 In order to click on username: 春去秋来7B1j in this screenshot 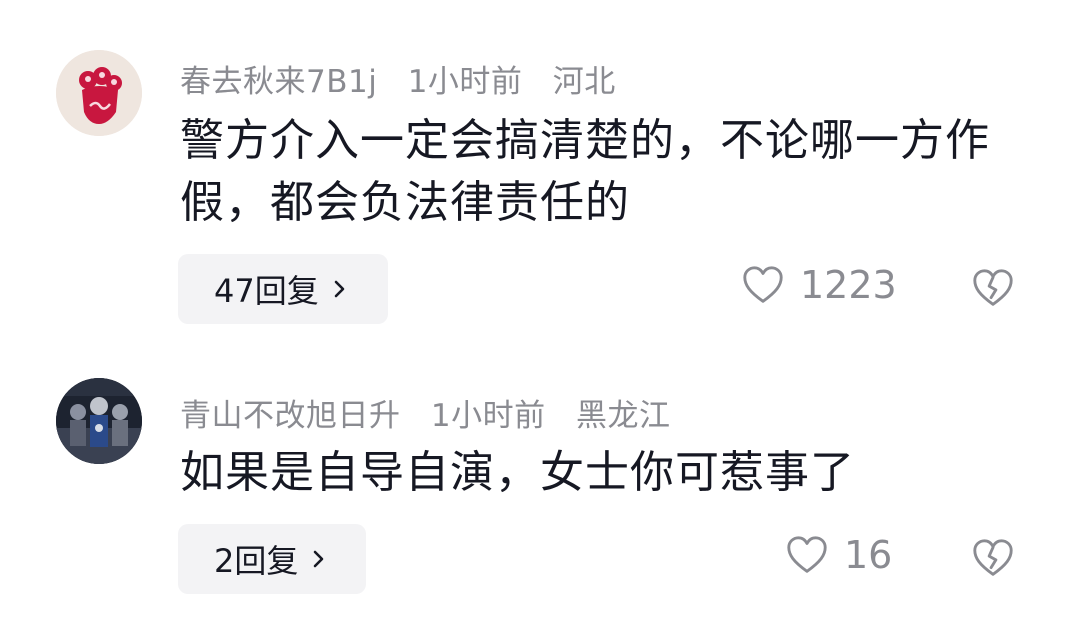, I will do `click(278, 82)`.